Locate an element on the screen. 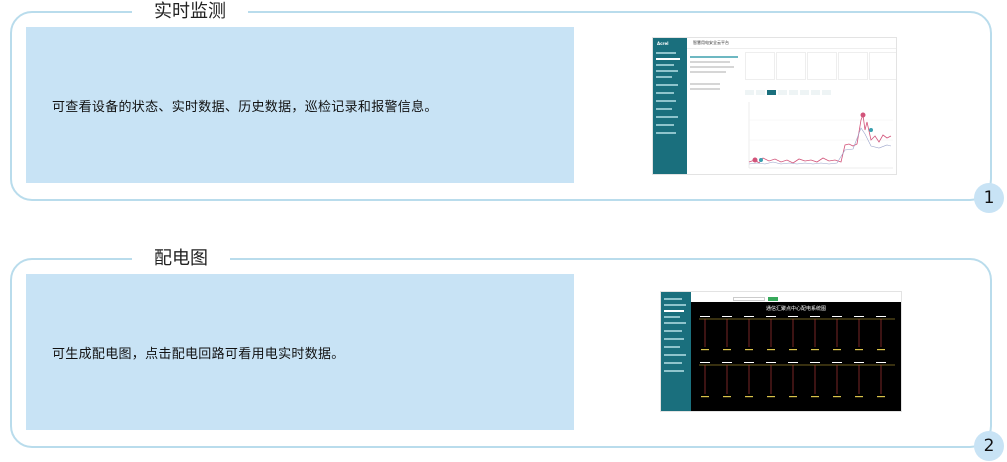 The height and width of the screenshot is (462, 1007). distribution-diagram-screenshot: 通信汇聚点中心配电系统图 is located at coordinates (781, 351).